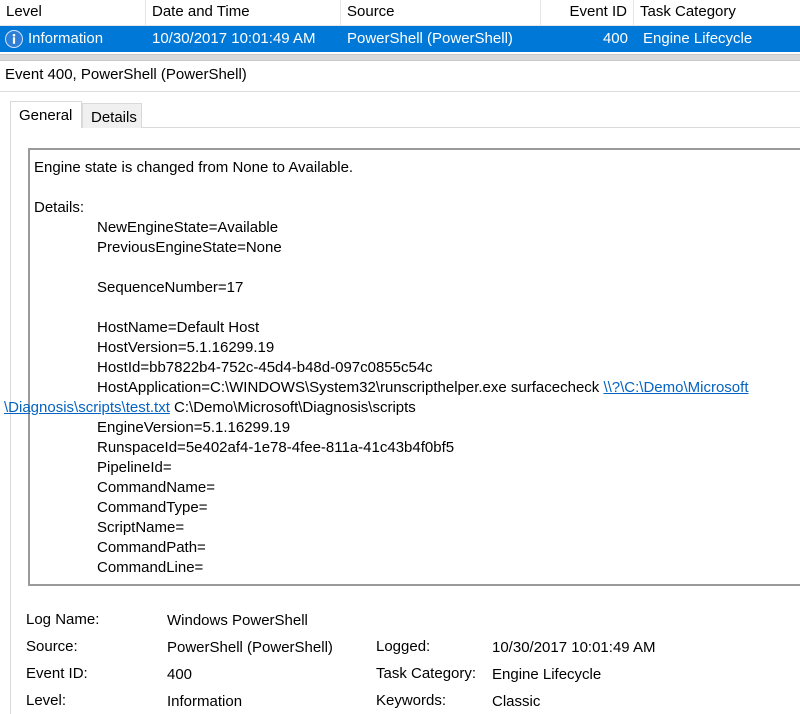 The height and width of the screenshot is (714, 800). I want to click on description-line: ScriptName=, so click(141, 527).